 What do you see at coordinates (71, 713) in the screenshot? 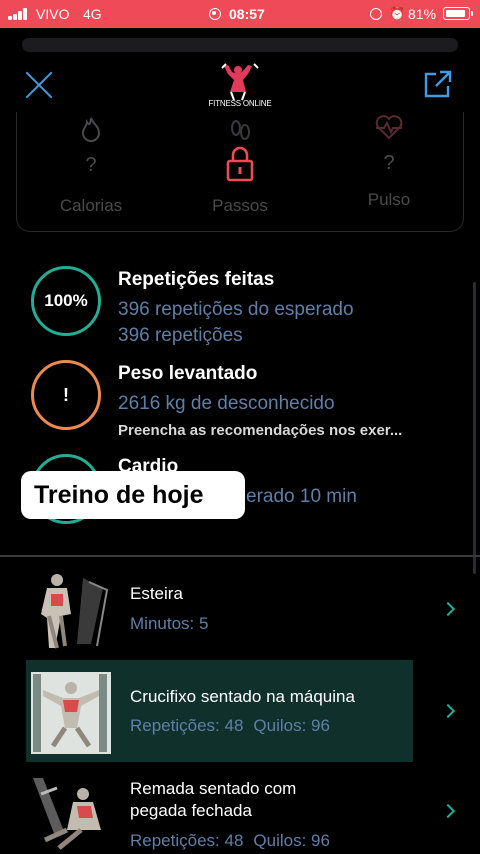
I see `seated-fly-illustration` at bounding box center [71, 713].